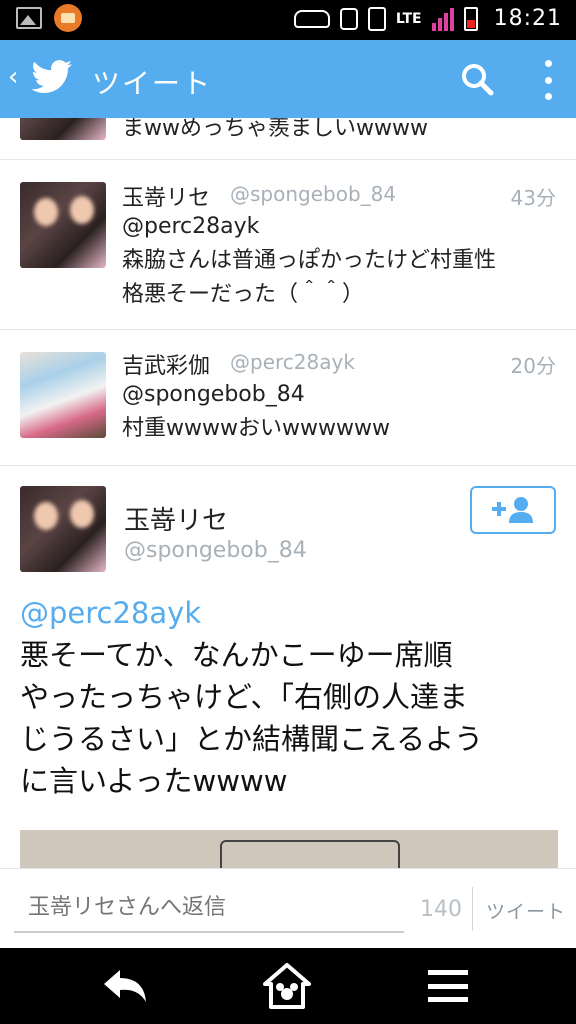 The image size is (576, 1024). Describe the element at coordinates (341, 395) in the screenshot. I see `tweet-mention: @spongebob_84` at that location.